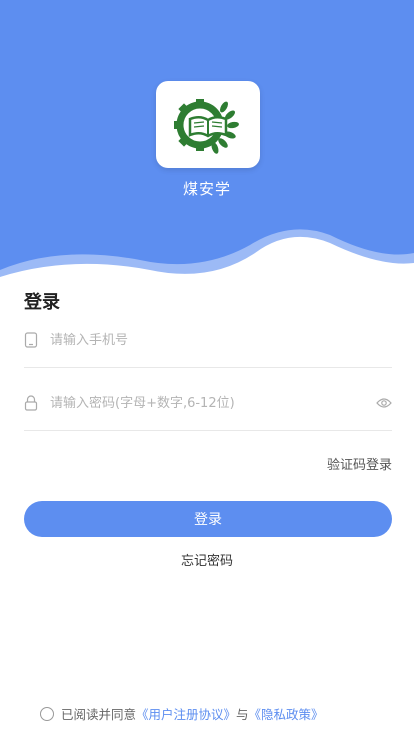 This screenshot has width=414, height=736. What do you see at coordinates (383, 403) in the screenshot?
I see `eye-icon` at bounding box center [383, 403].